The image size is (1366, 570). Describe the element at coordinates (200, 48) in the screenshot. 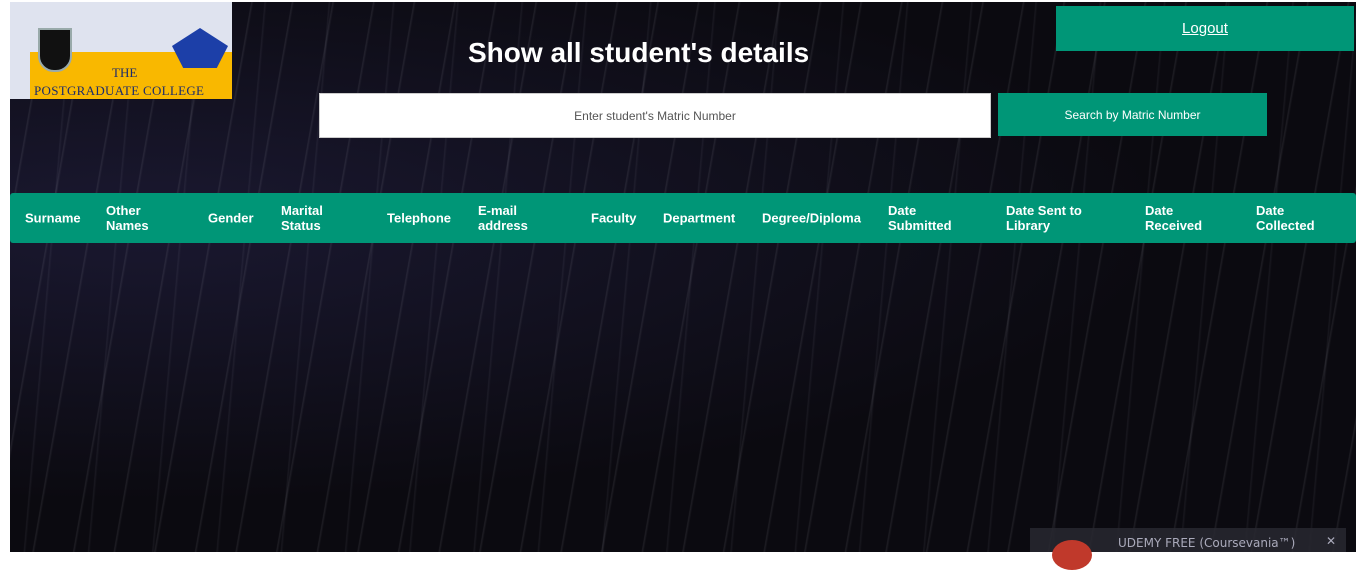

I see `graduation-cap-icon` at that location.